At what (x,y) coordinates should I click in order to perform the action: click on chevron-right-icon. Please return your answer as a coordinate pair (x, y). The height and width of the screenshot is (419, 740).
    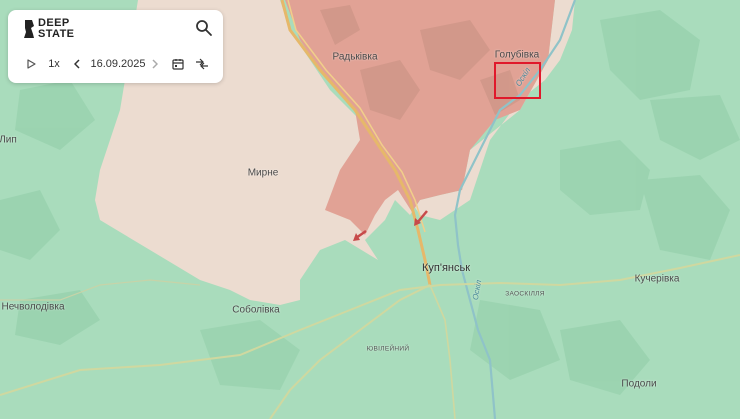
    Looking at the image, I should click on (154, 64).